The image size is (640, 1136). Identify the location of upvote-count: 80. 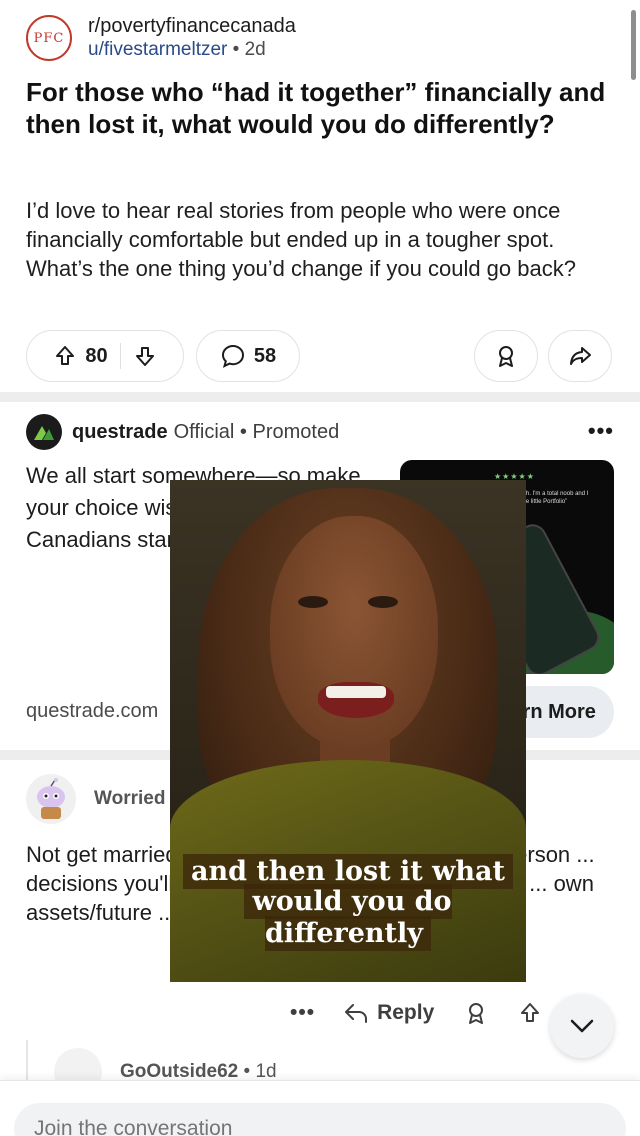
(96, 355).